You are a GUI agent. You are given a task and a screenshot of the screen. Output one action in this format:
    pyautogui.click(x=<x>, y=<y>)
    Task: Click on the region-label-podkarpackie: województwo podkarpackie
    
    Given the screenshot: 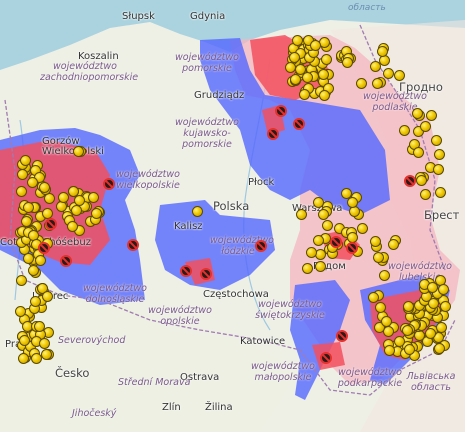 What is the action you would take?
    pyautogui.click(x=370, y=378)
    